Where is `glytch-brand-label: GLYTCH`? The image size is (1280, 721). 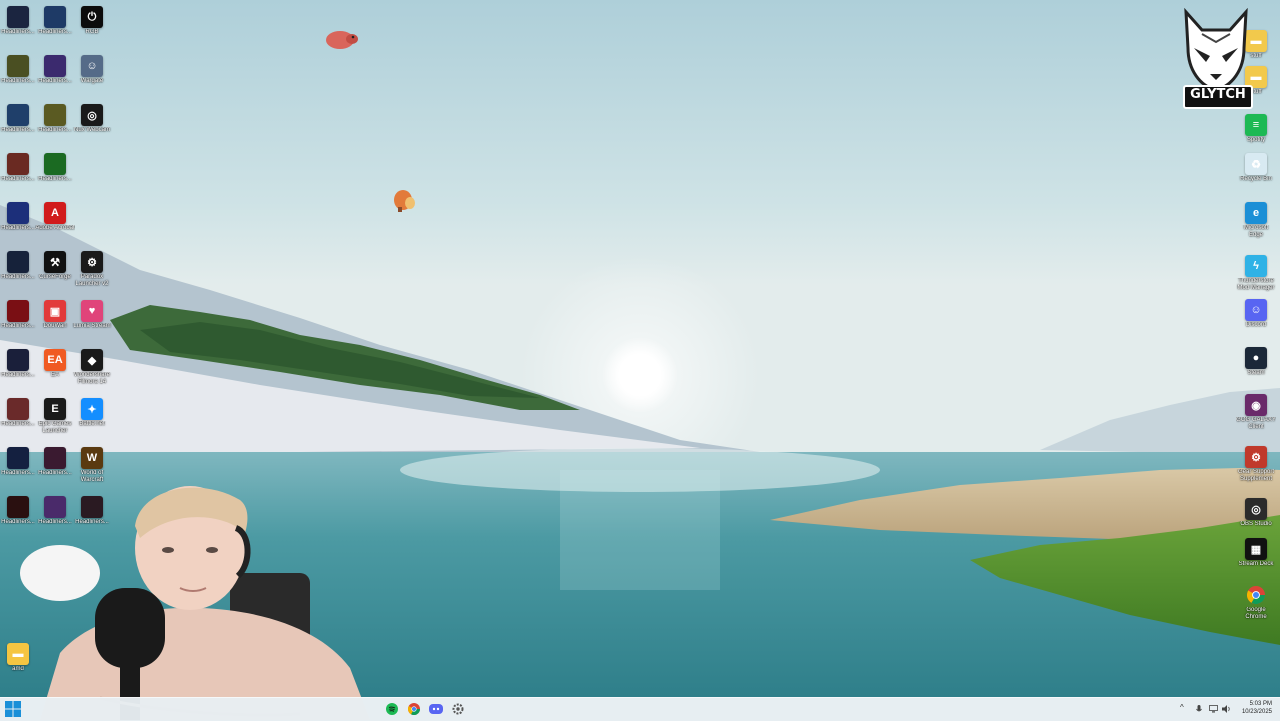 glytch-brand-label: GLYTCH is located at coordinates (1218, 97).